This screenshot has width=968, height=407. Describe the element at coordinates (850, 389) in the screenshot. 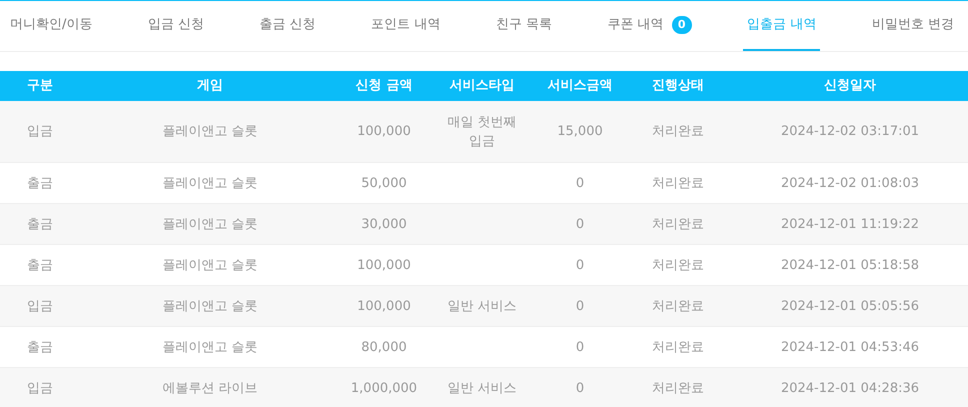

I see `table-cell-text: 2024-12-01 04:28:36` at that location.